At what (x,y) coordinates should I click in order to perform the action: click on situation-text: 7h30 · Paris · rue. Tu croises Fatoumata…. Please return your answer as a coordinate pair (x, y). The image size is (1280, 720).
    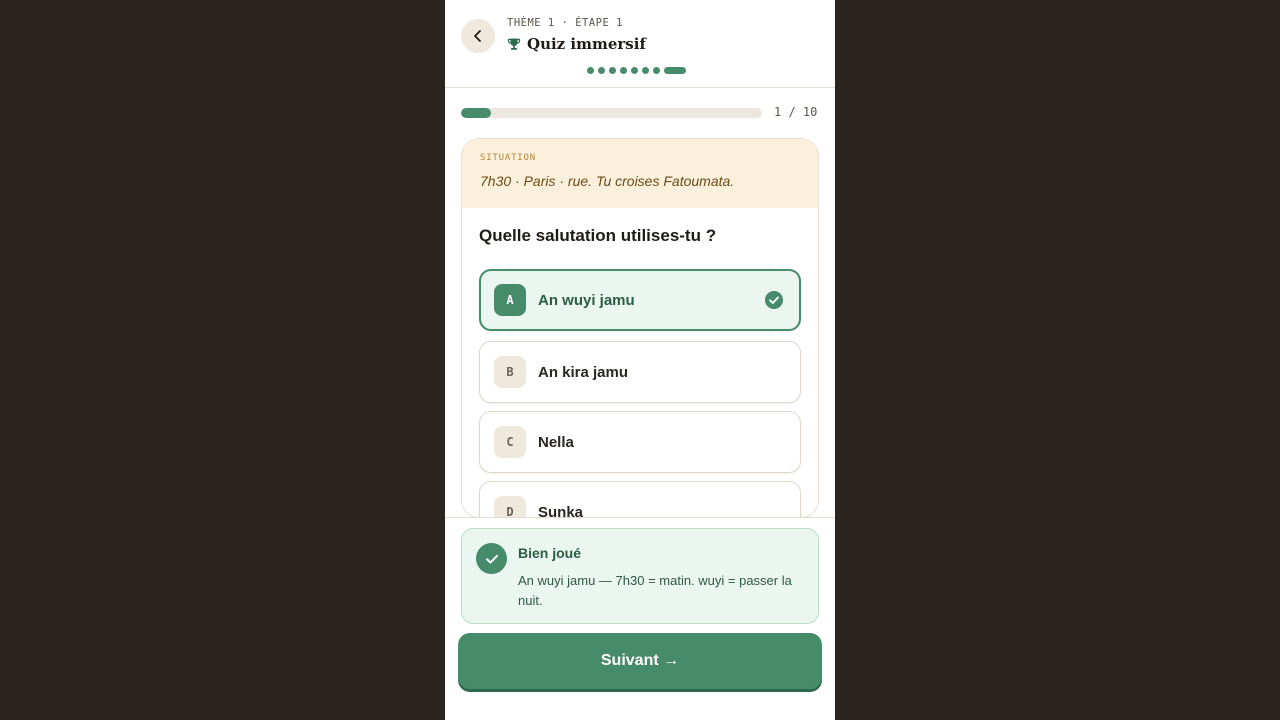
    Looking at the image, I should click on (607, 181).